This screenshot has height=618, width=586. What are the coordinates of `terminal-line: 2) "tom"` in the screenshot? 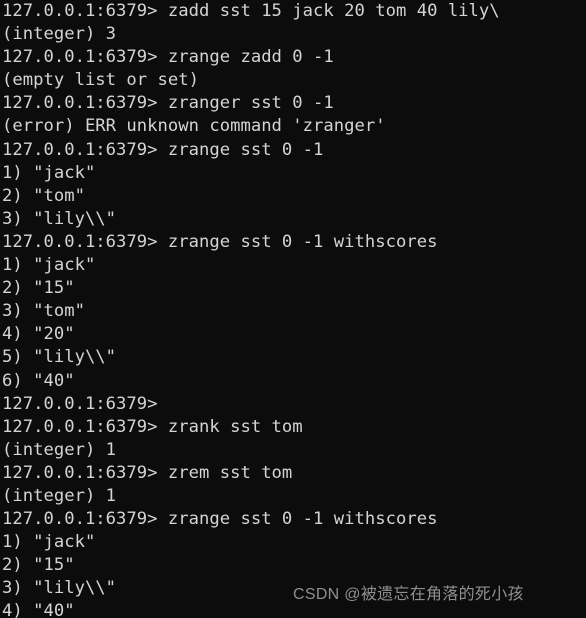 It's located at (43, 195).